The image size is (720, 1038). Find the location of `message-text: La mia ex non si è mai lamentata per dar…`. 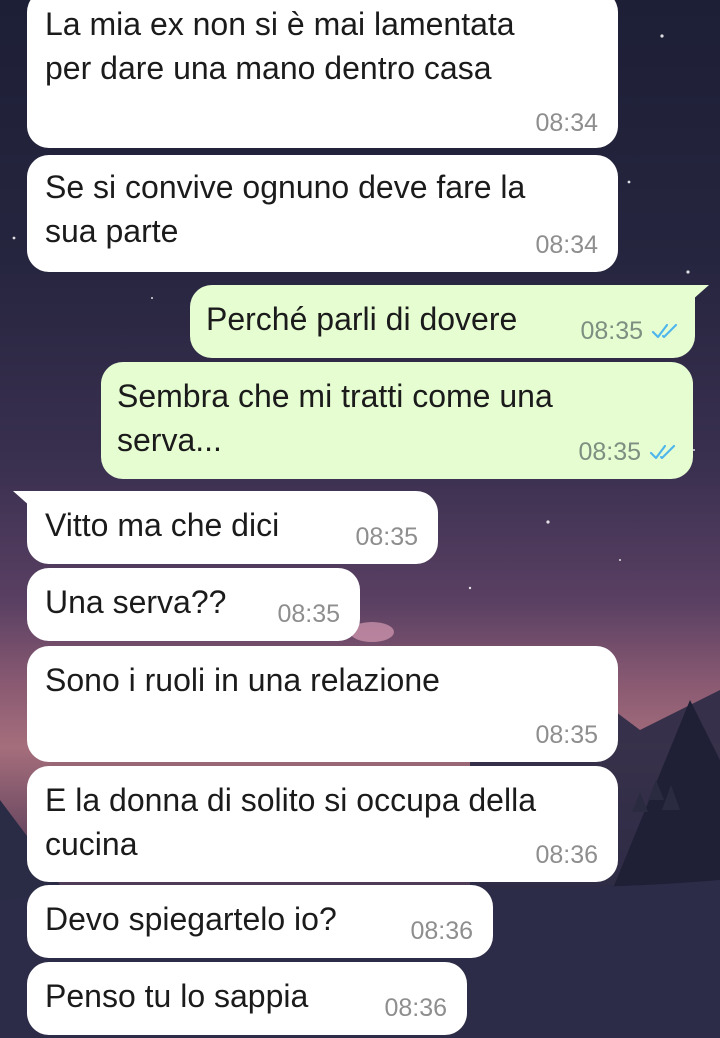

message-text: La mia ex non si è mai lamentata per dar… is located at coordinates (280, 46).